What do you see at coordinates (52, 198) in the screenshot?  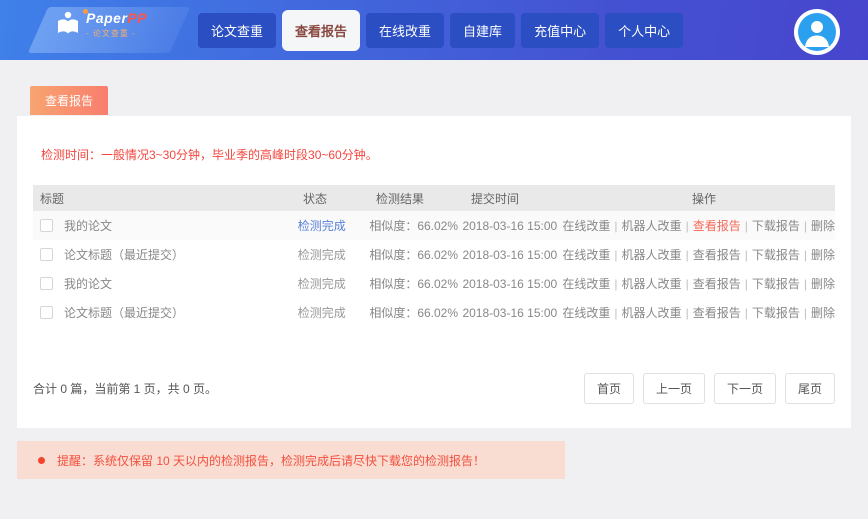 I see `header-title: 标题` at bounding box center [52, 198].